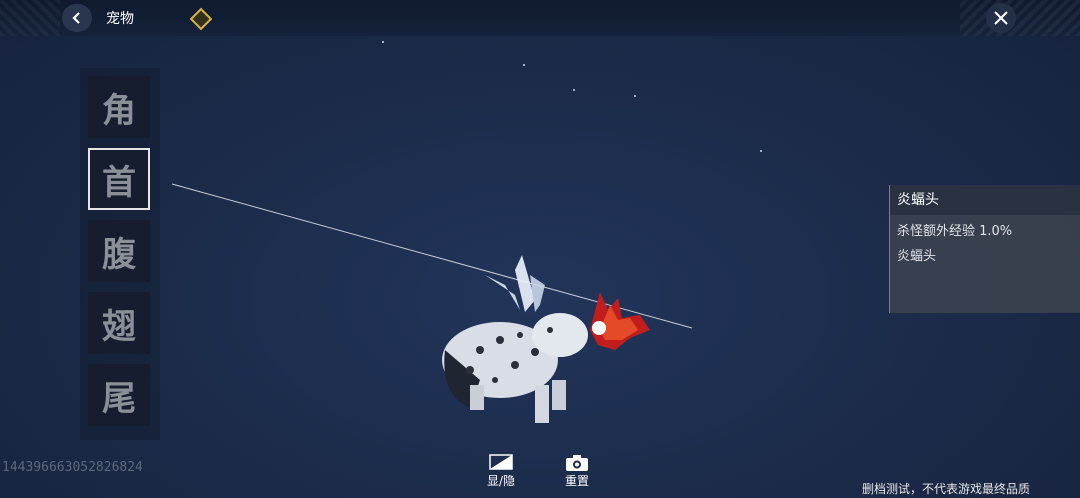  I want to click on test-disclaimer: 删档测试，不代表游戏最终品质, so click(946, 489).